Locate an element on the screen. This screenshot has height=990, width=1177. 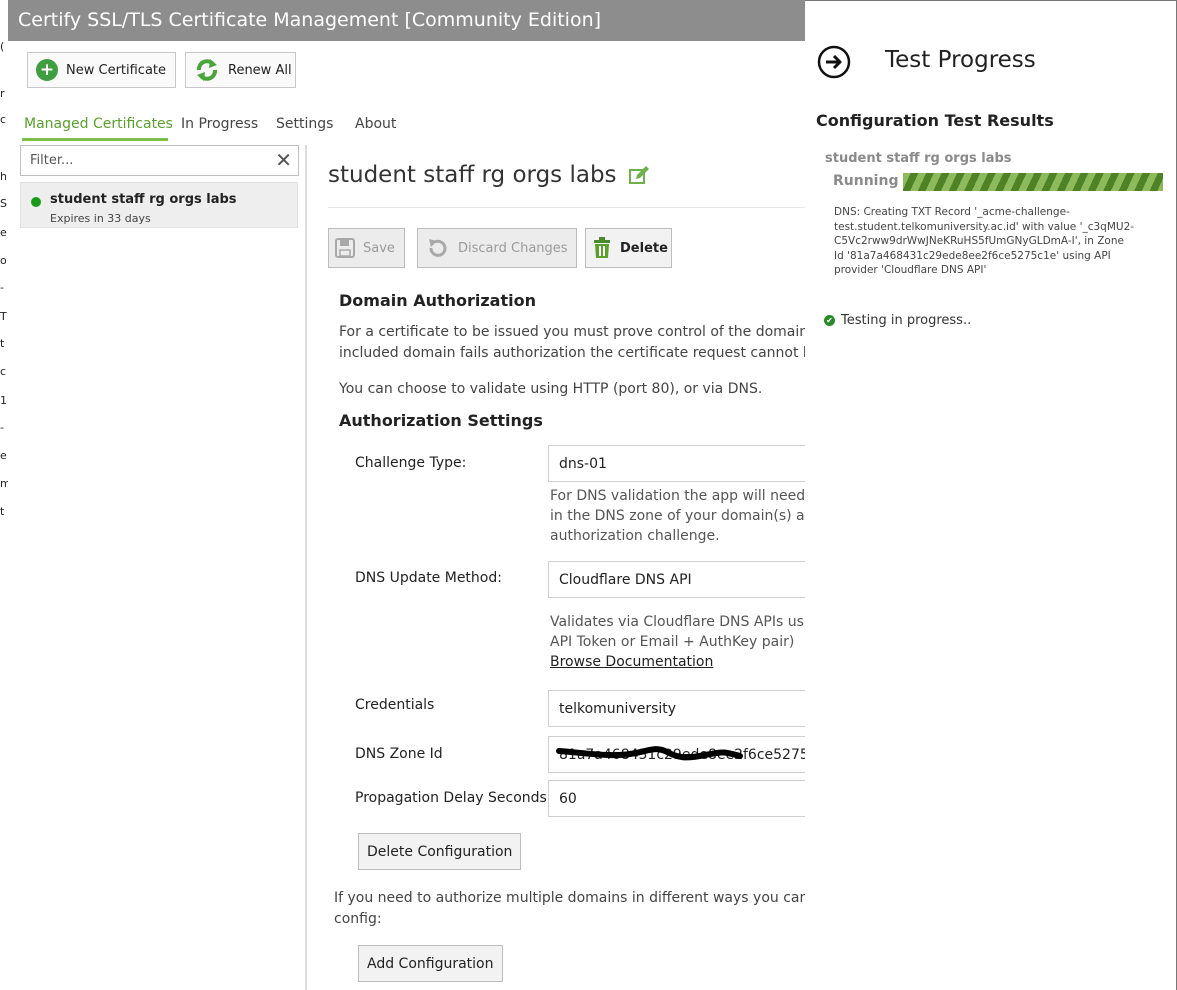
strip-fragment: 1 is located at coordinates (3, 400).